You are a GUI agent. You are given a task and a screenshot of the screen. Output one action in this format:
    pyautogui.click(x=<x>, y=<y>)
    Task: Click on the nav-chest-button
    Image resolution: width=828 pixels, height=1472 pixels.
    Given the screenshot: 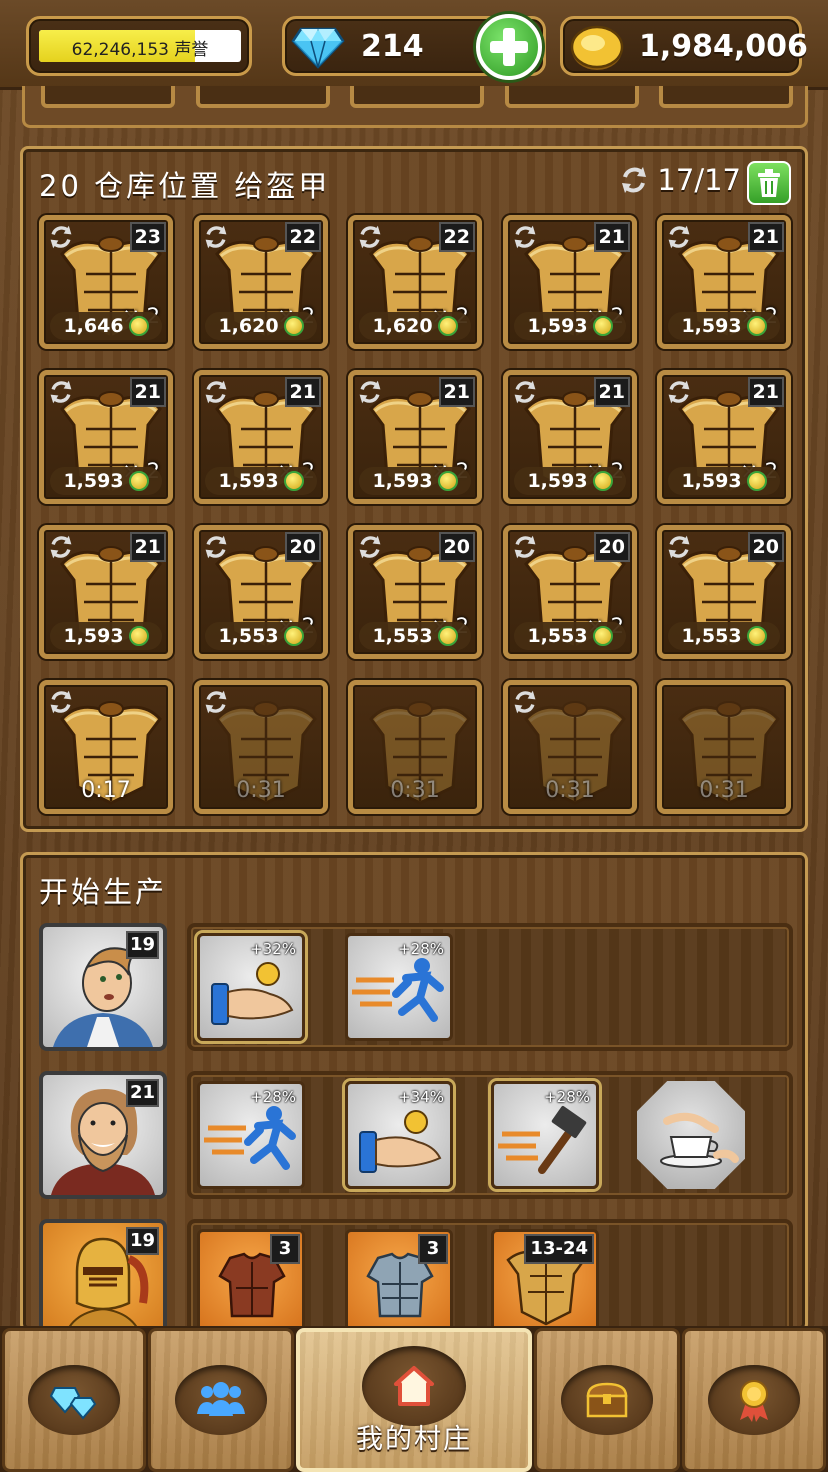 What is the action you would take?
    pyautogui.click(x=607, y=1400)
    